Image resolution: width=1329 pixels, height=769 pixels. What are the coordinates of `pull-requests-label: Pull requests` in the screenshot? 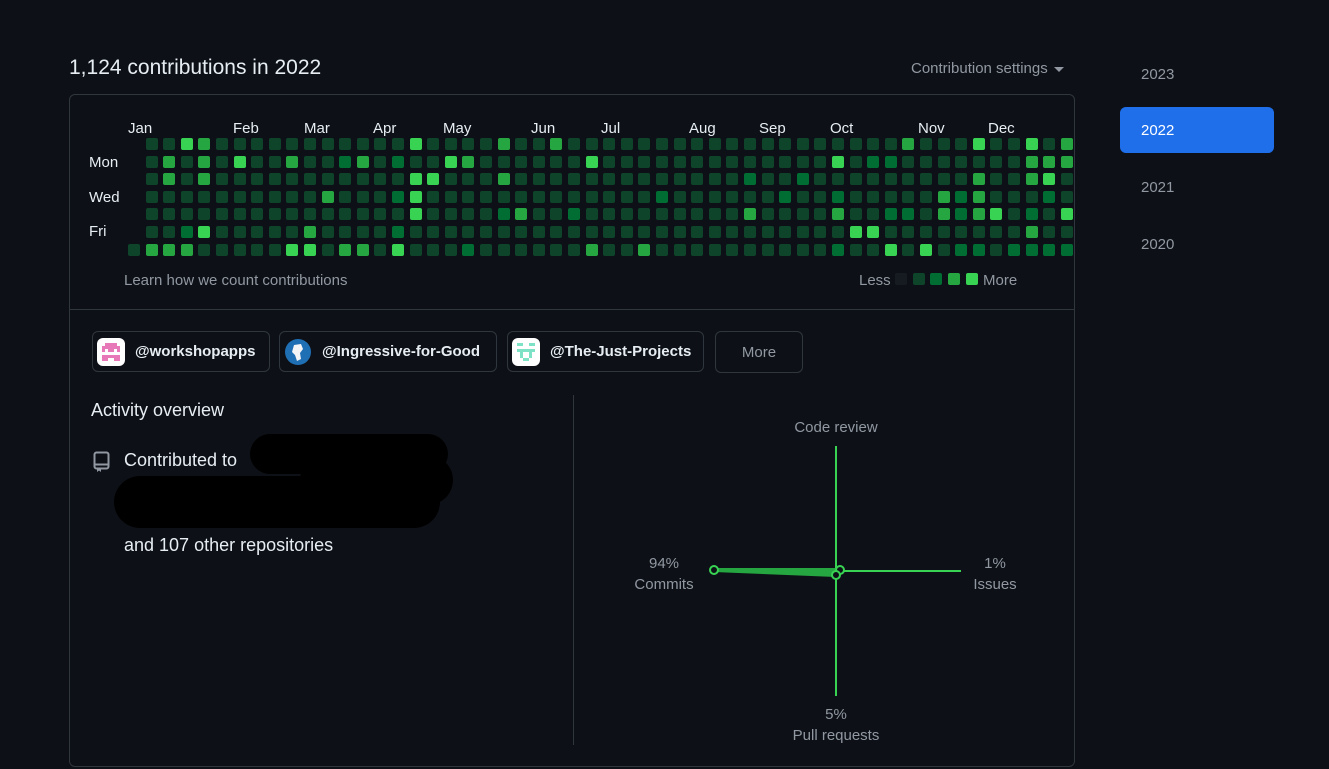 It's located at (836, 735).